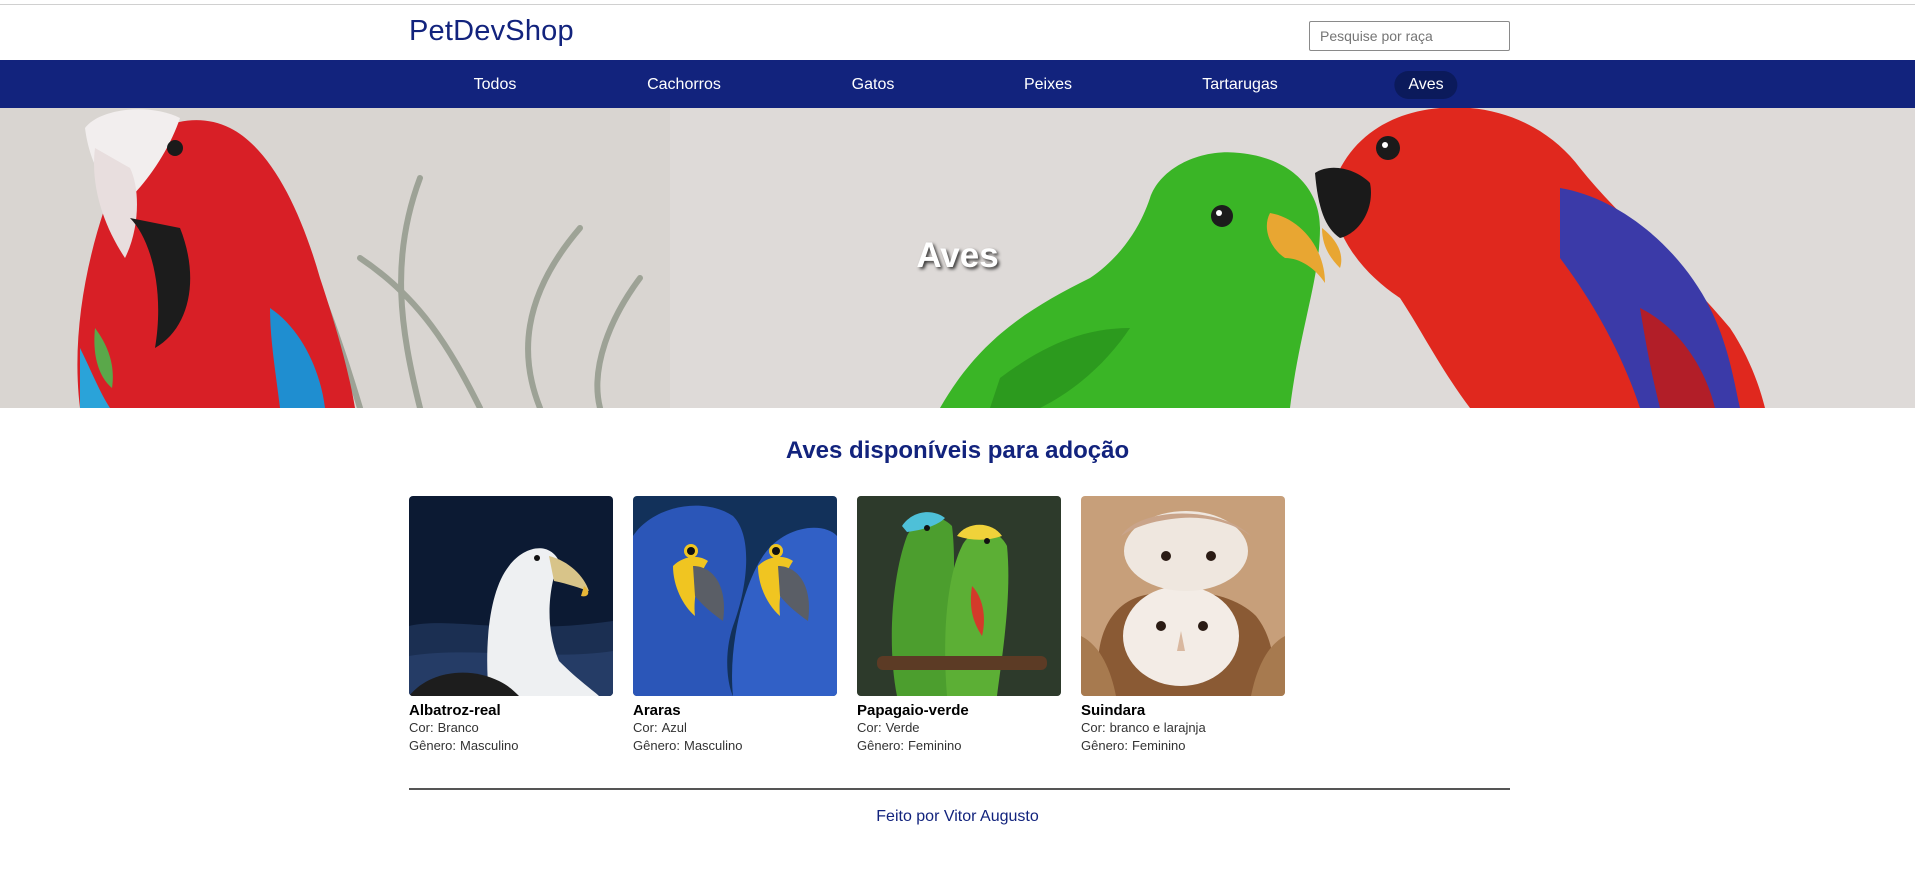 Image resolution: width=1915 pixels, height=869 pixels. I want to click on pet-photo-macaws, so click(735, 596).